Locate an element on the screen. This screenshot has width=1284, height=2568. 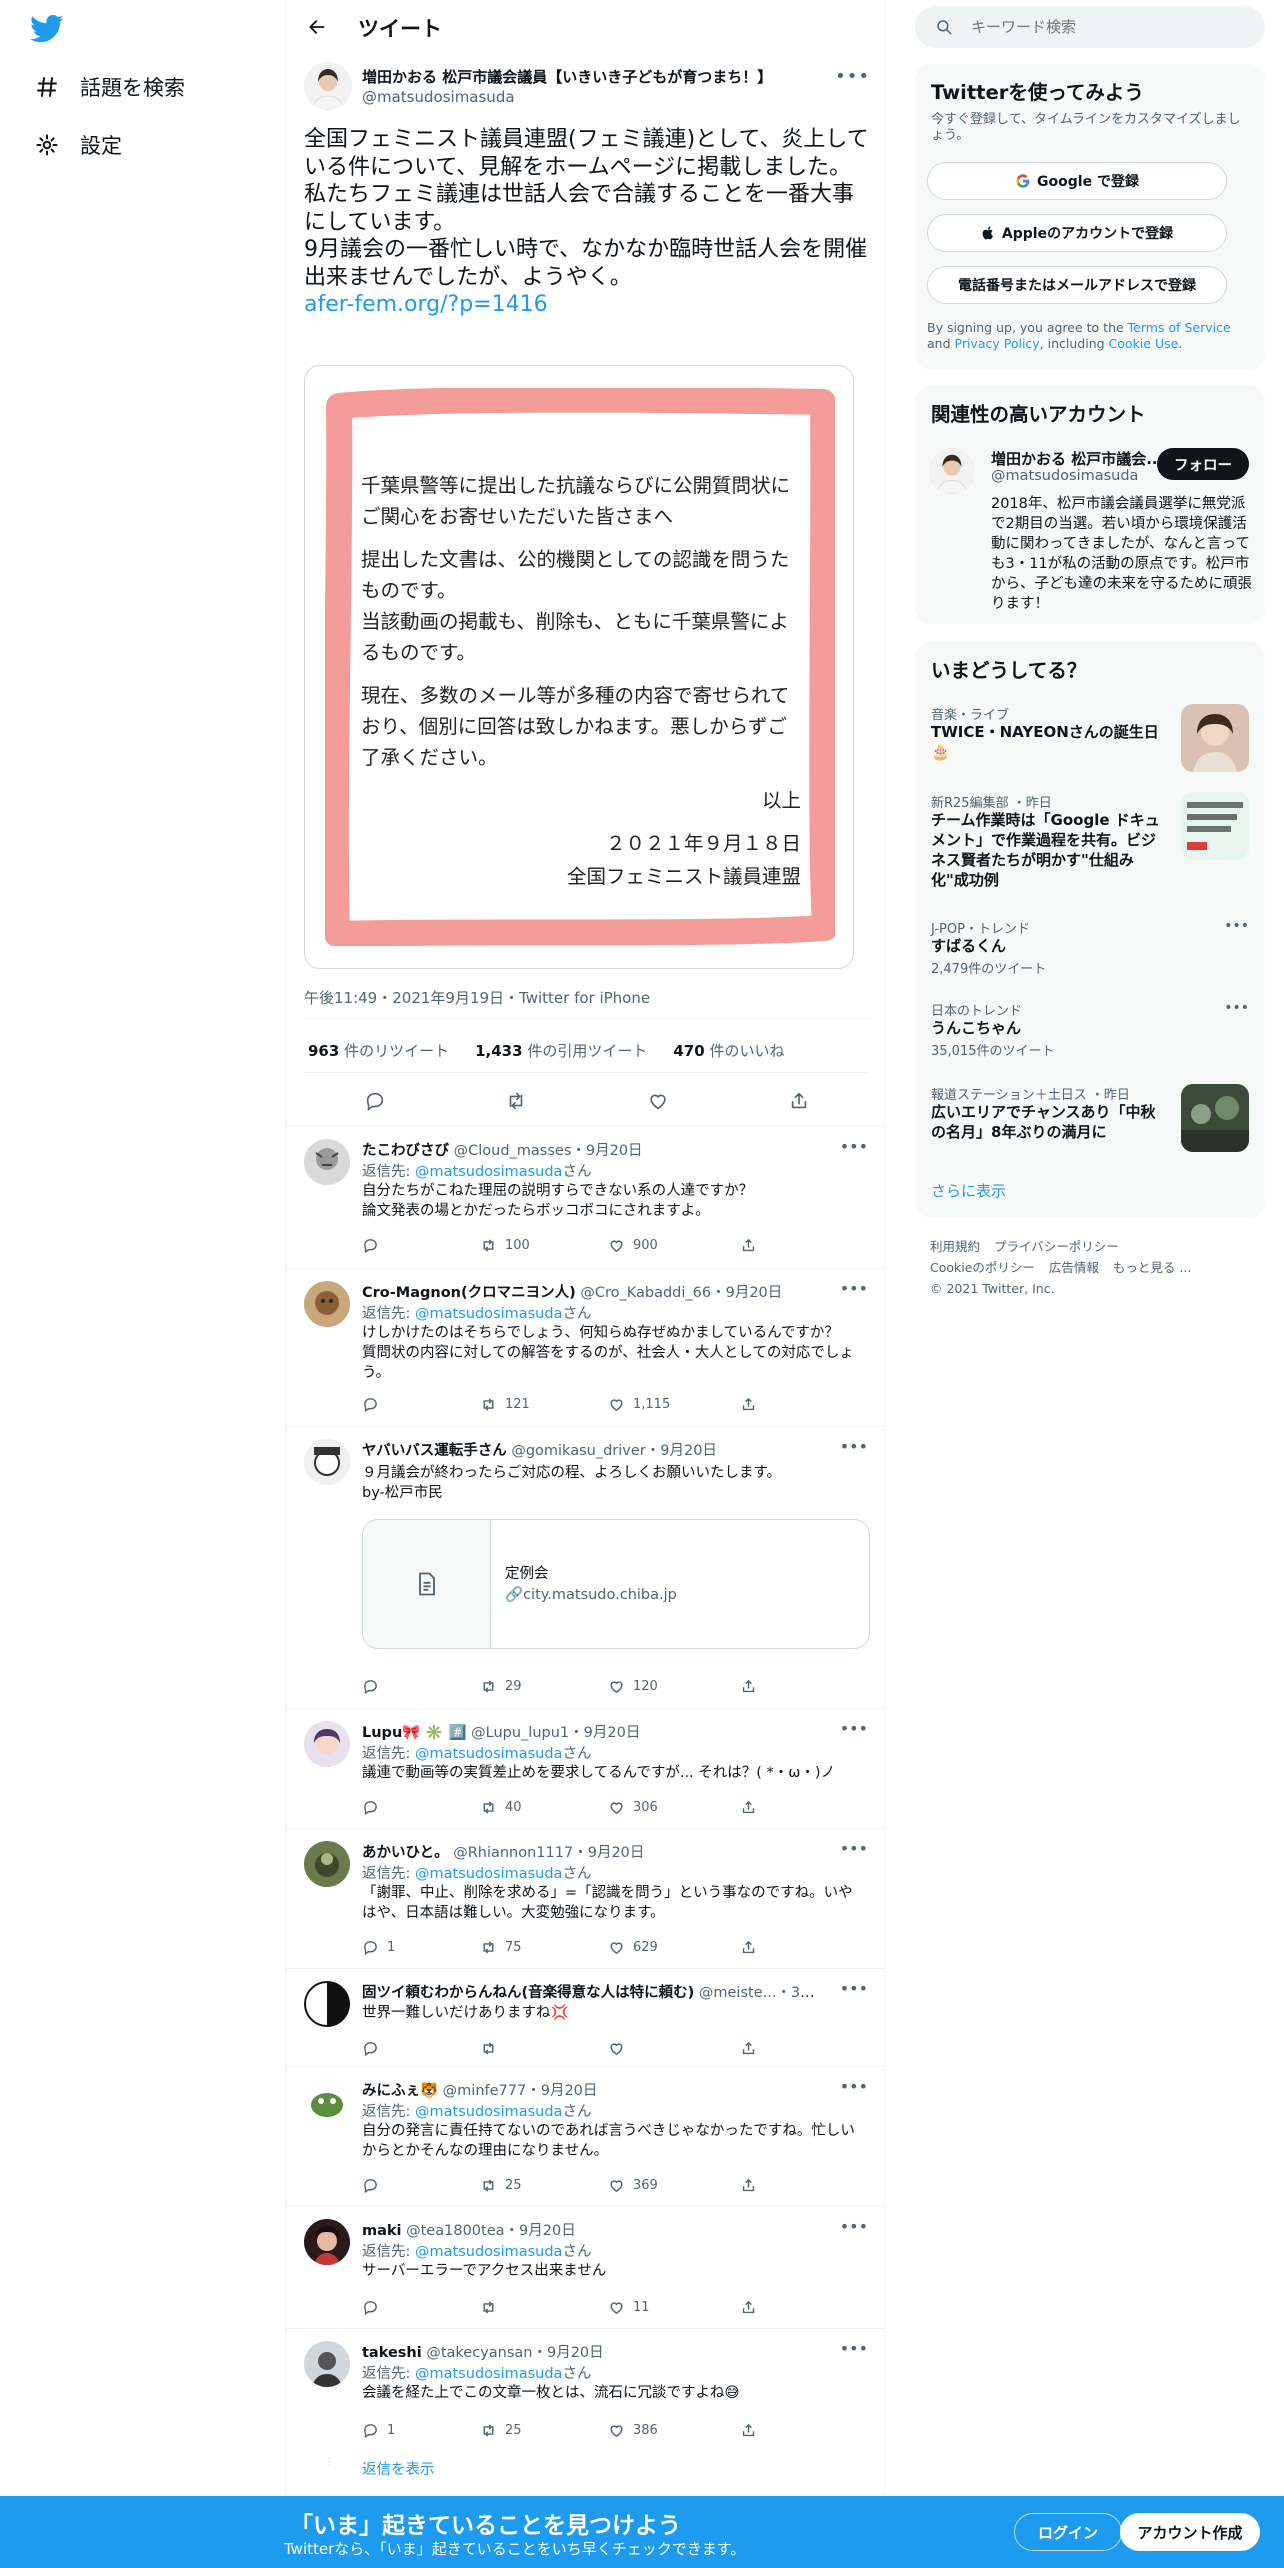
link-card: 定例会 🔗city.matsudo.chiba.jp is located at coordinates (616, 1584).